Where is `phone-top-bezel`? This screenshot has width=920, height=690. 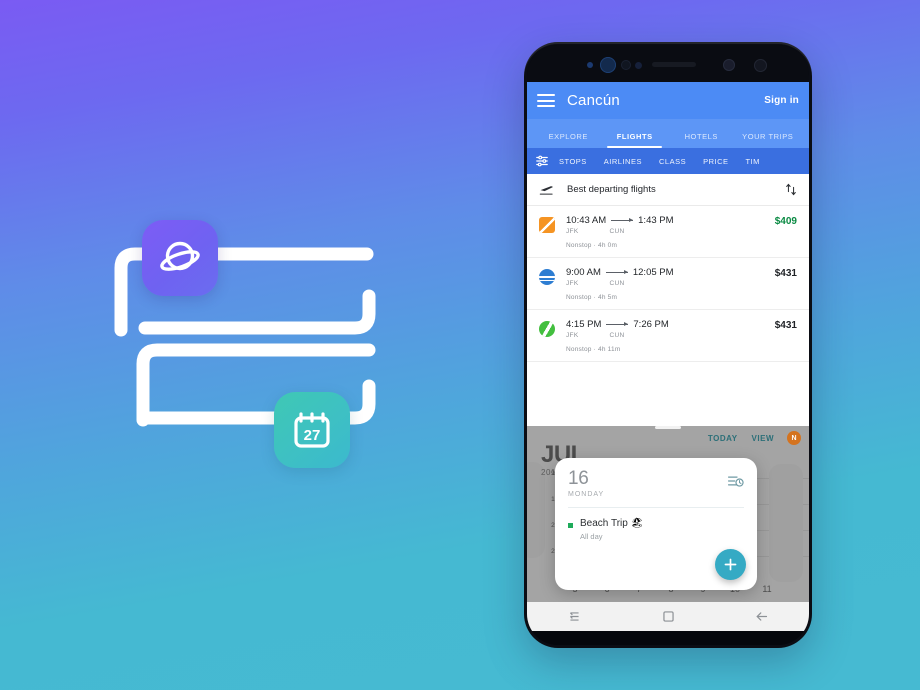 phone-top-bezel is located at coordinates (668, 63).